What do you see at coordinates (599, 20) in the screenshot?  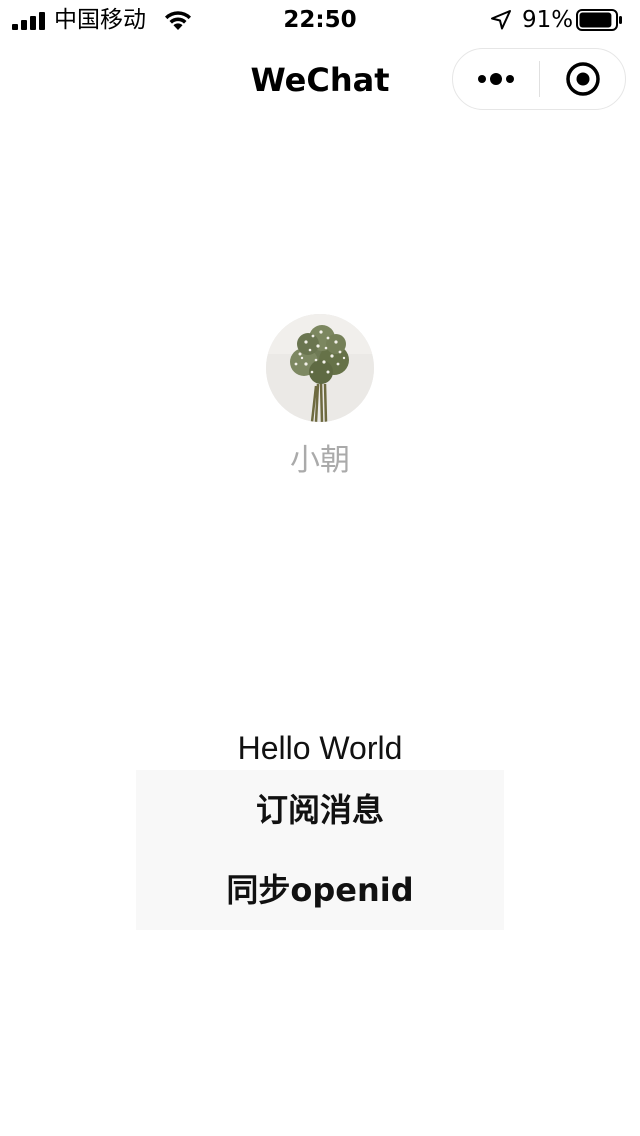 I see `battery-icon` at bounding box center [599, 20].